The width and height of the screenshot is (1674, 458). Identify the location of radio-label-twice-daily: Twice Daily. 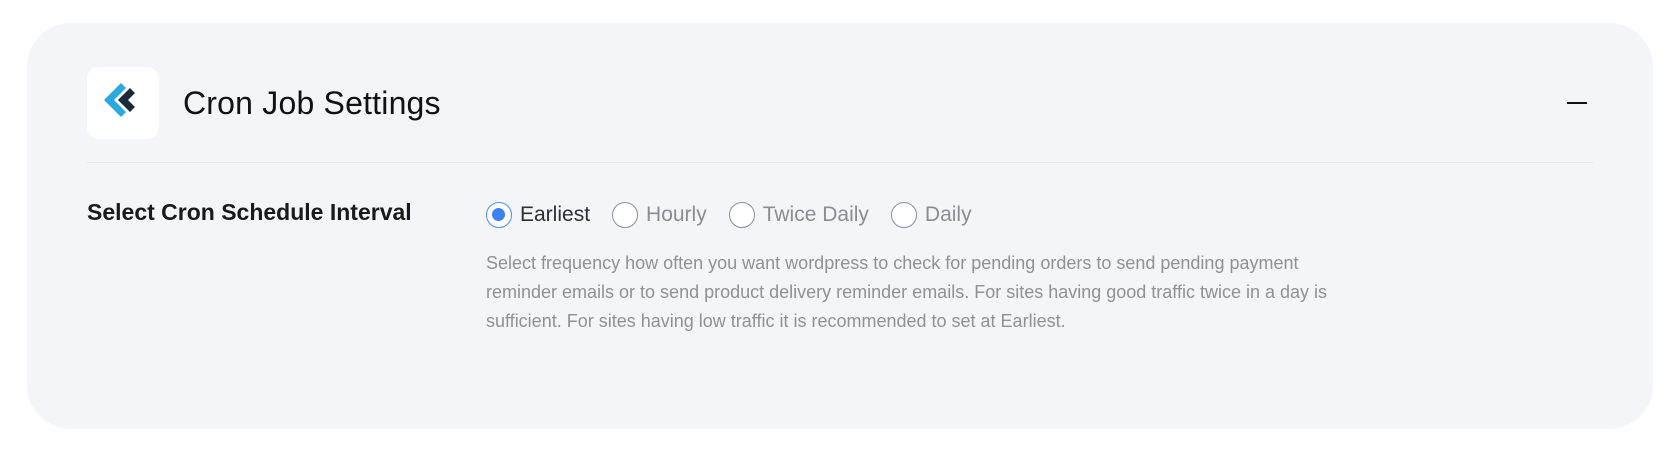
(815, 214).